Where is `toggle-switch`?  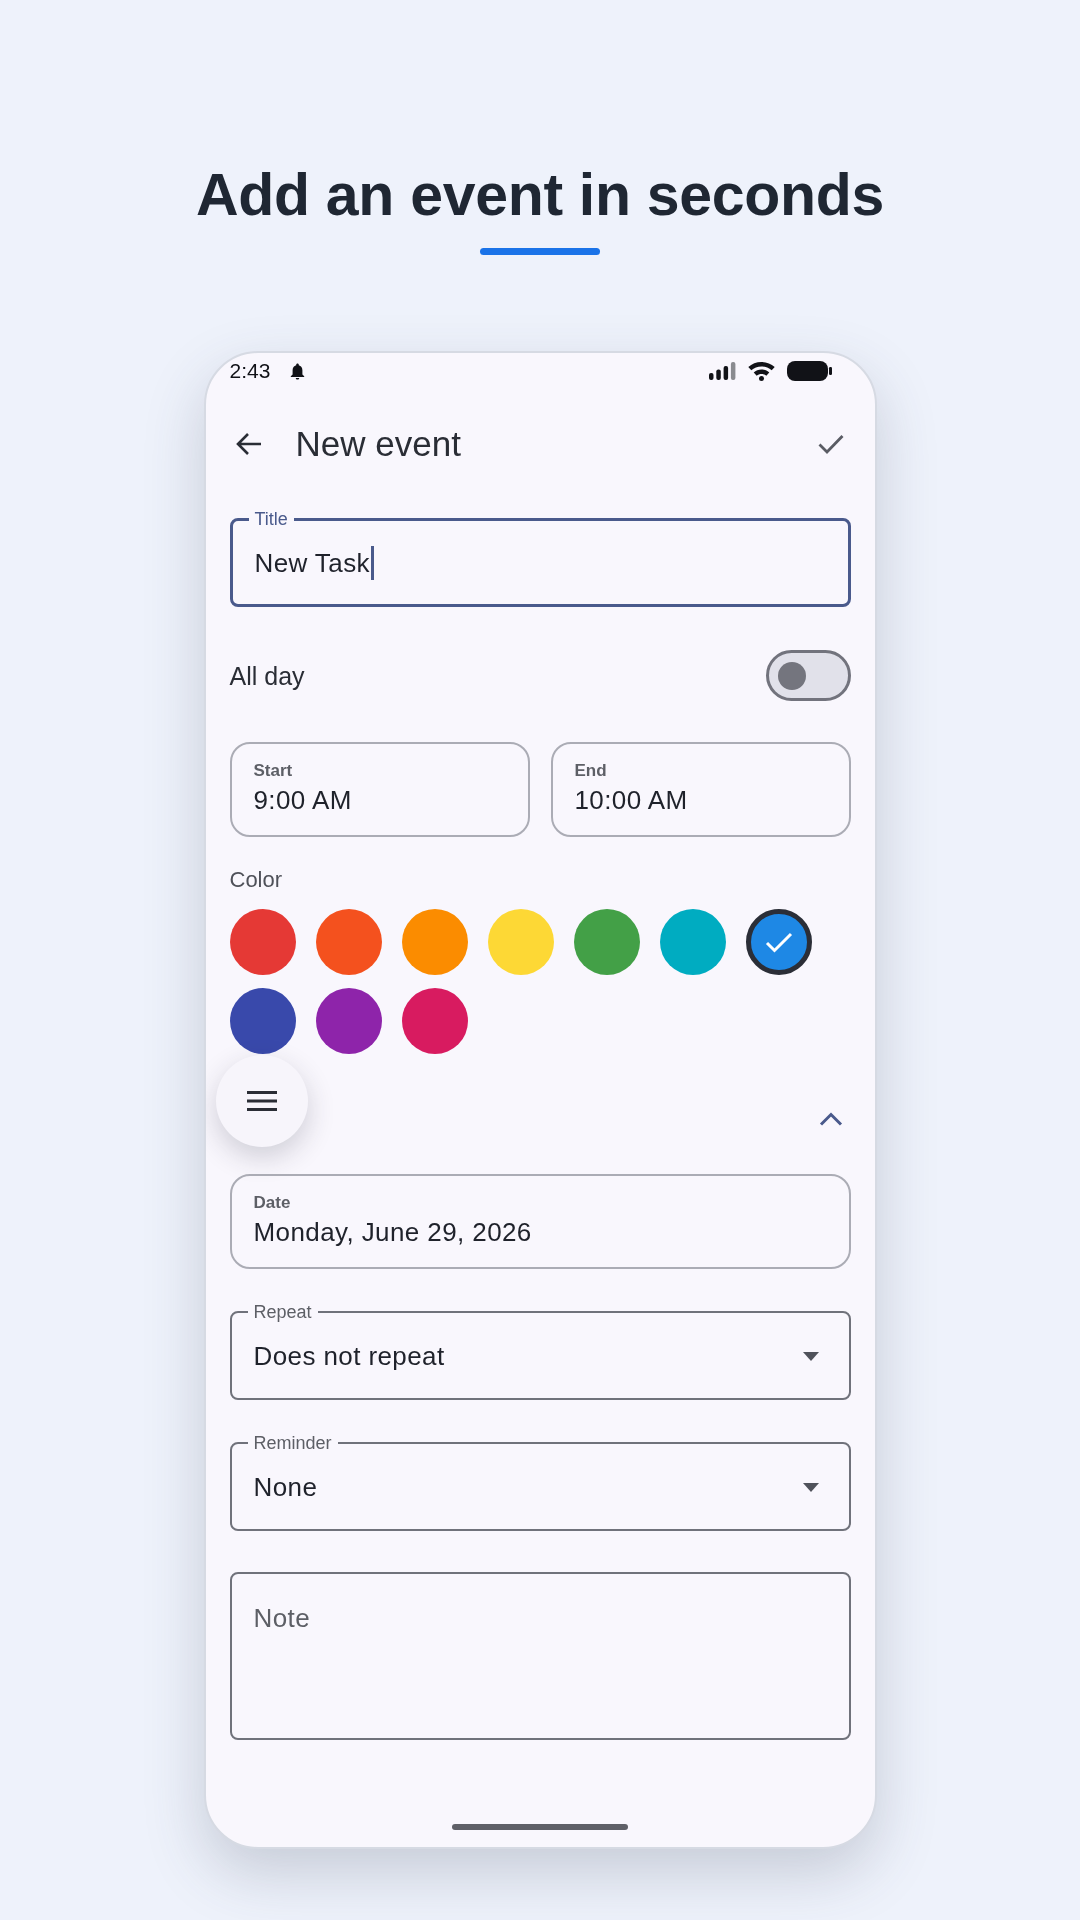 toggle-switch is located at coordinates (808, 675).